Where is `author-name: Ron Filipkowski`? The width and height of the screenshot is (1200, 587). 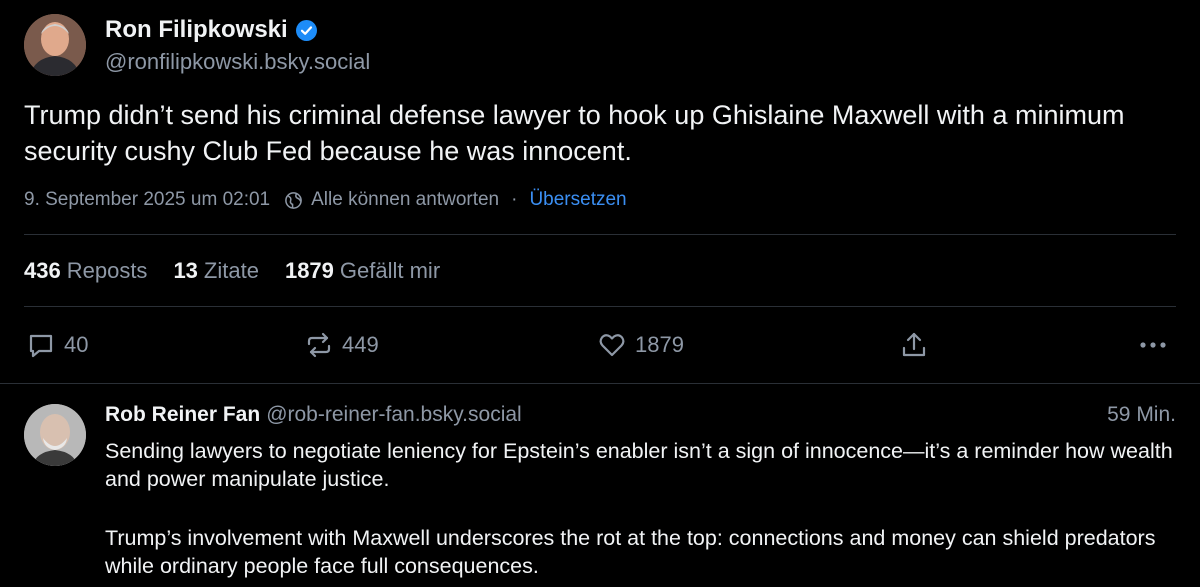 author-name: Ron Filipkowski is located at coordinates (196, 30).